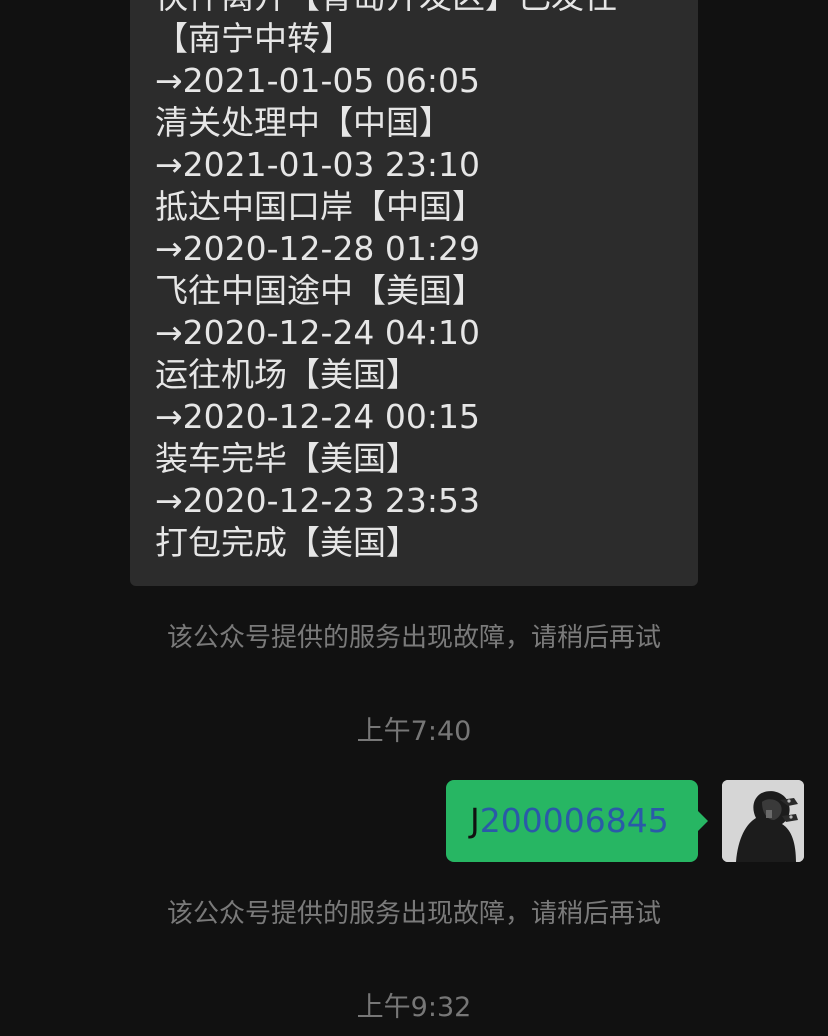 The width and height of the screenshot is (828, 1036). I want to click on user-avatar-icon, so click(763, 821).